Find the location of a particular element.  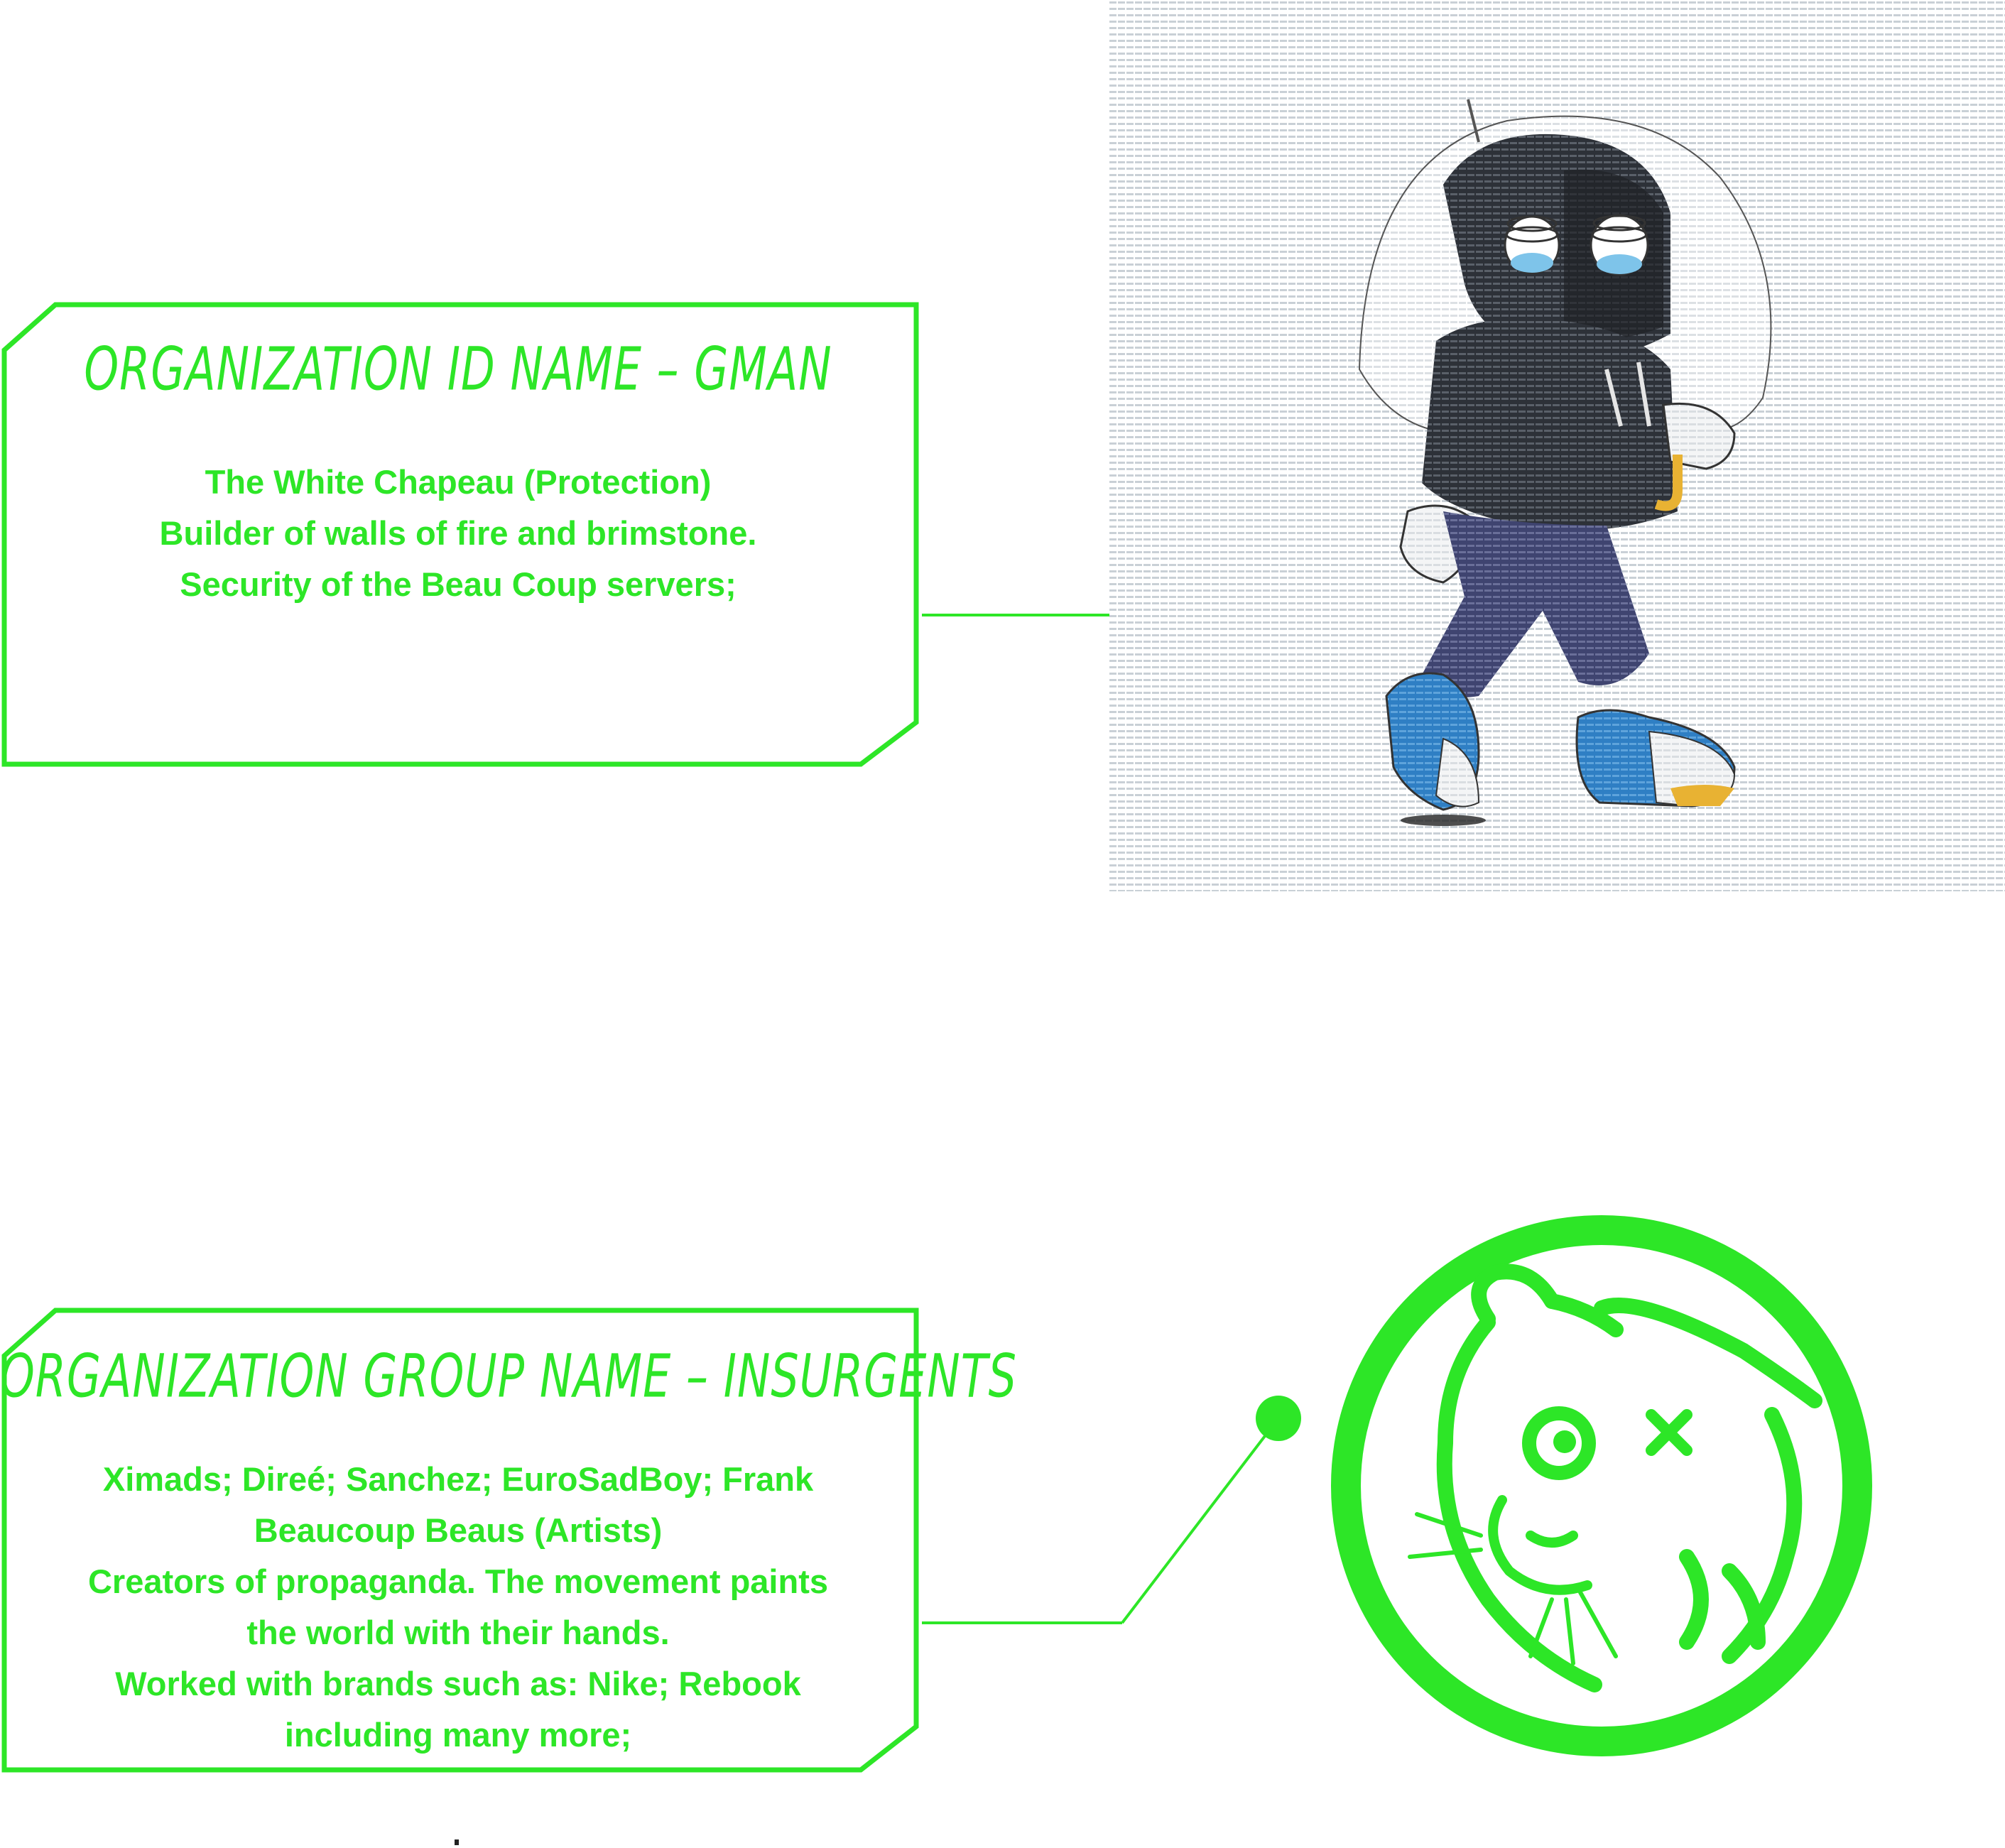

stray-dot is located at coordinates (457, 1842).